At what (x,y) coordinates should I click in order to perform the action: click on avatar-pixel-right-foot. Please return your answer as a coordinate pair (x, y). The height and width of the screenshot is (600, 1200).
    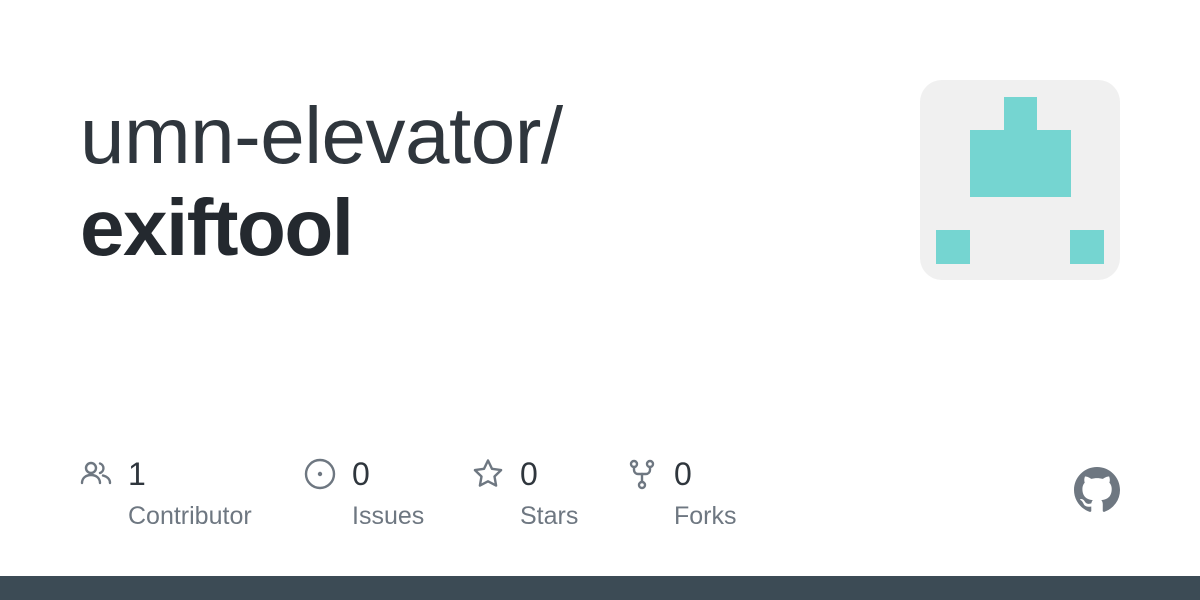
    Looking at the image, I should click on (1087, 247).